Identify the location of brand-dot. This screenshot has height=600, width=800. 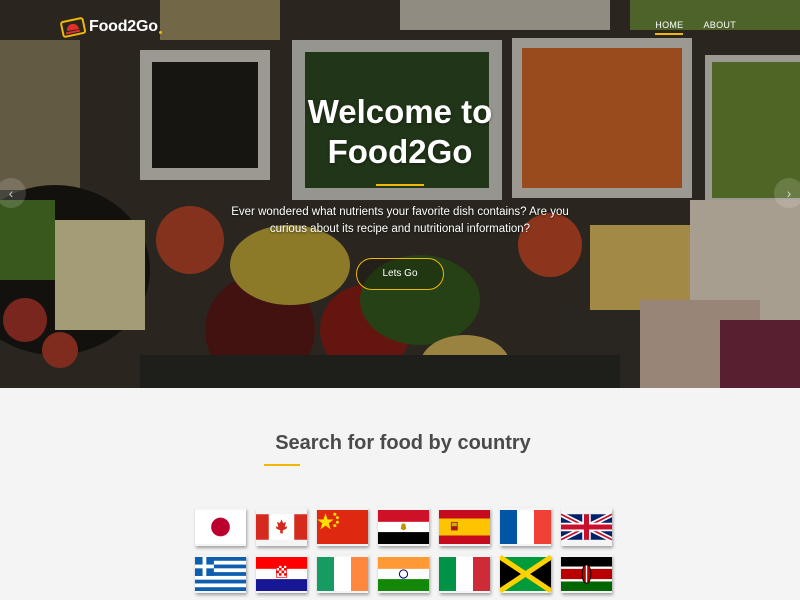
(160, 32).